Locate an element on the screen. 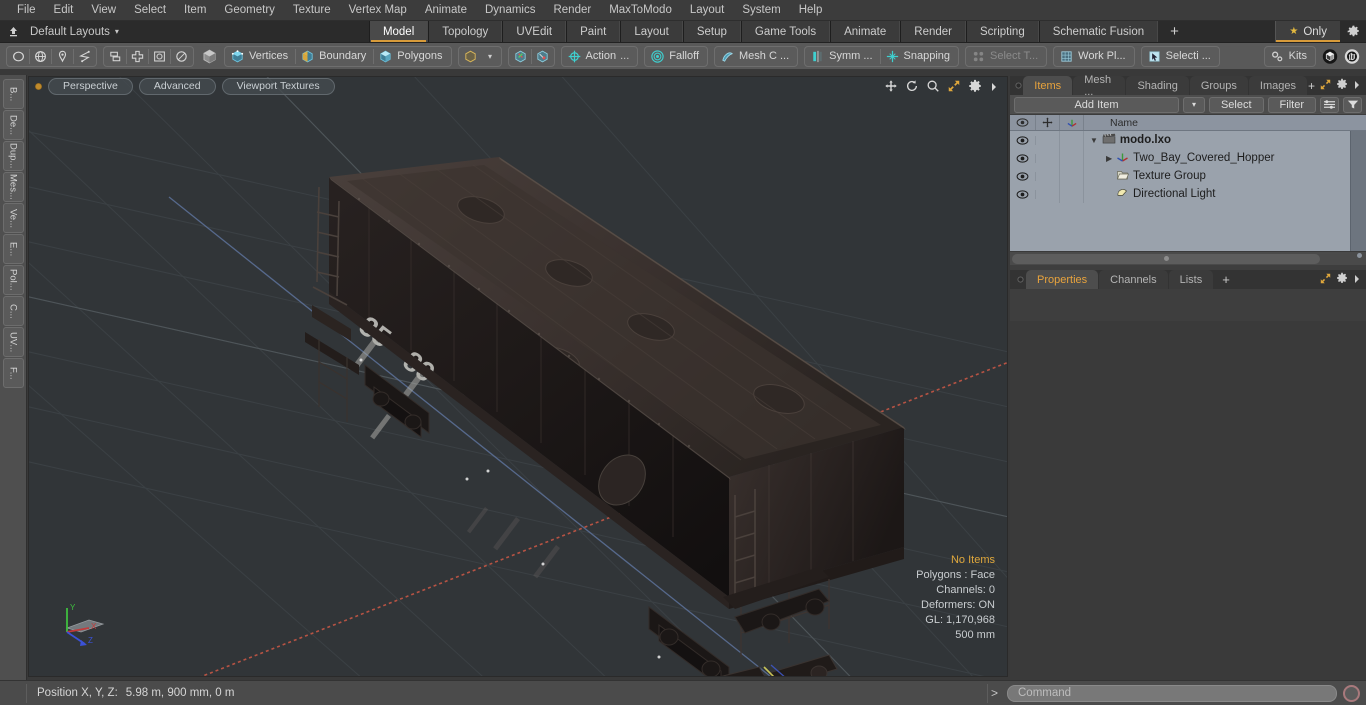  menu-item-file: File is located at coordinates (26, 10).